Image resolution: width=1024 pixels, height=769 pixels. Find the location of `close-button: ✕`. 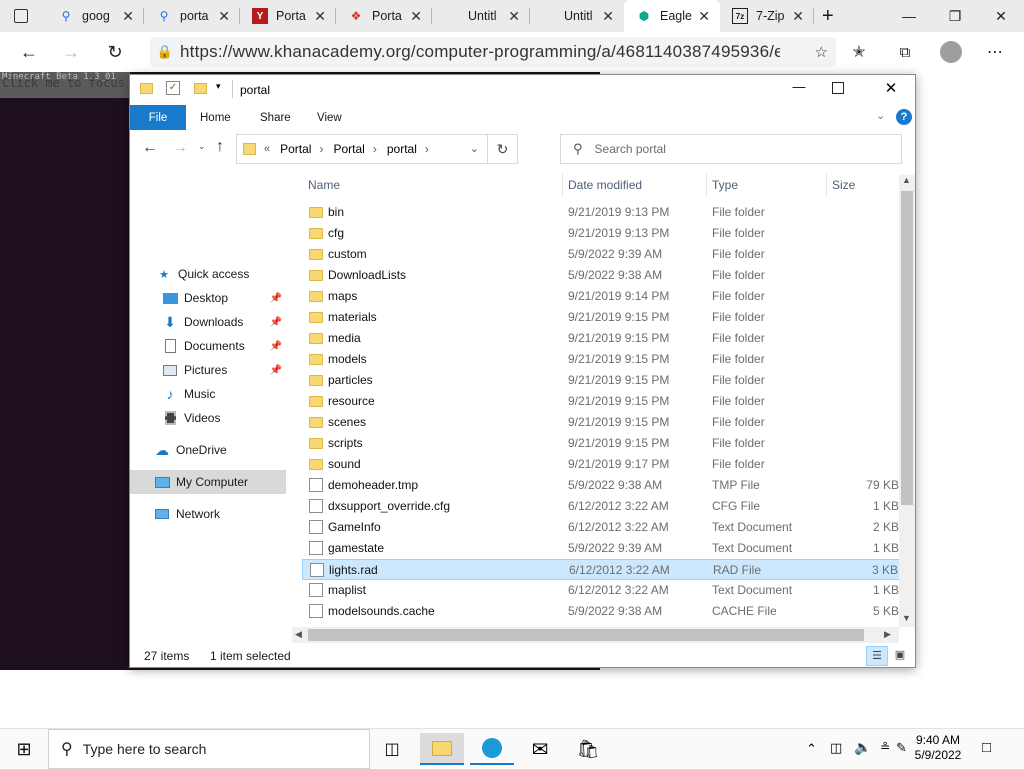

close-button: ✕ is located at coordinates (891, 88).